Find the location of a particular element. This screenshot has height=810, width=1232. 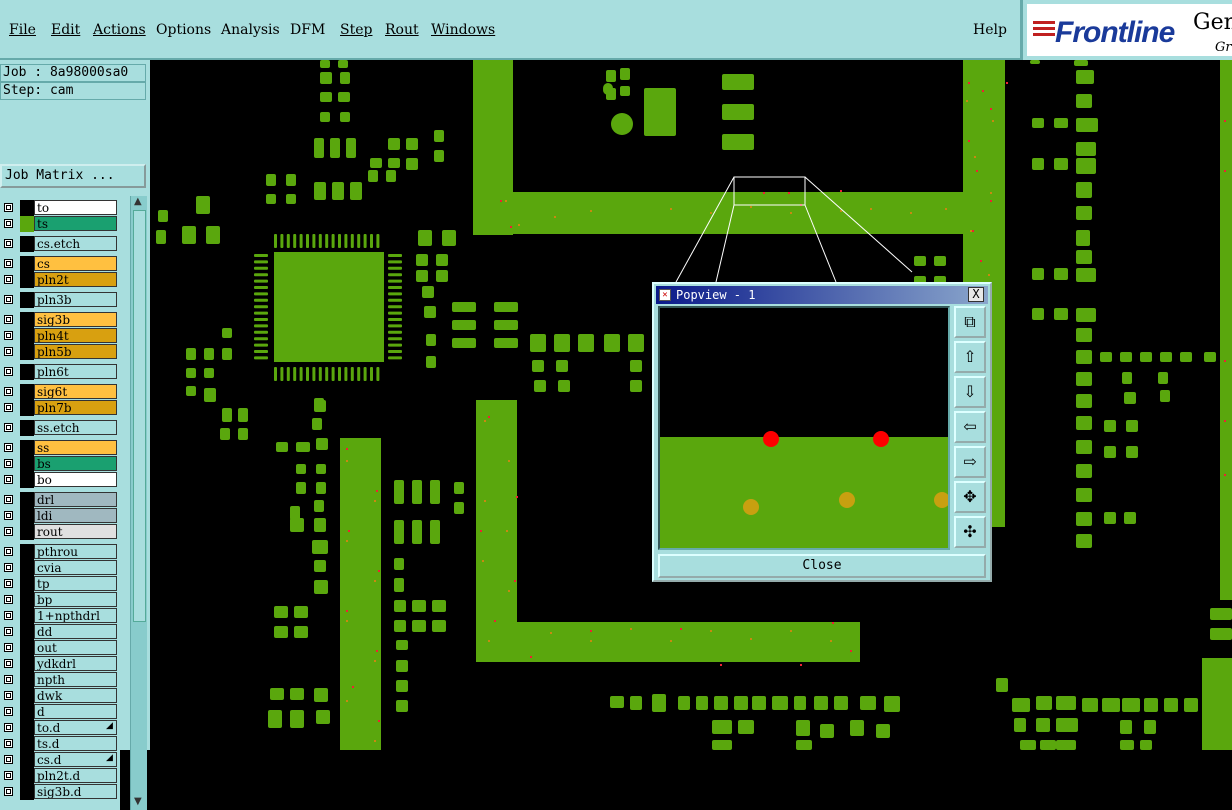

layer-row-pln4t: pln4t is located at coordinates (60, 336).